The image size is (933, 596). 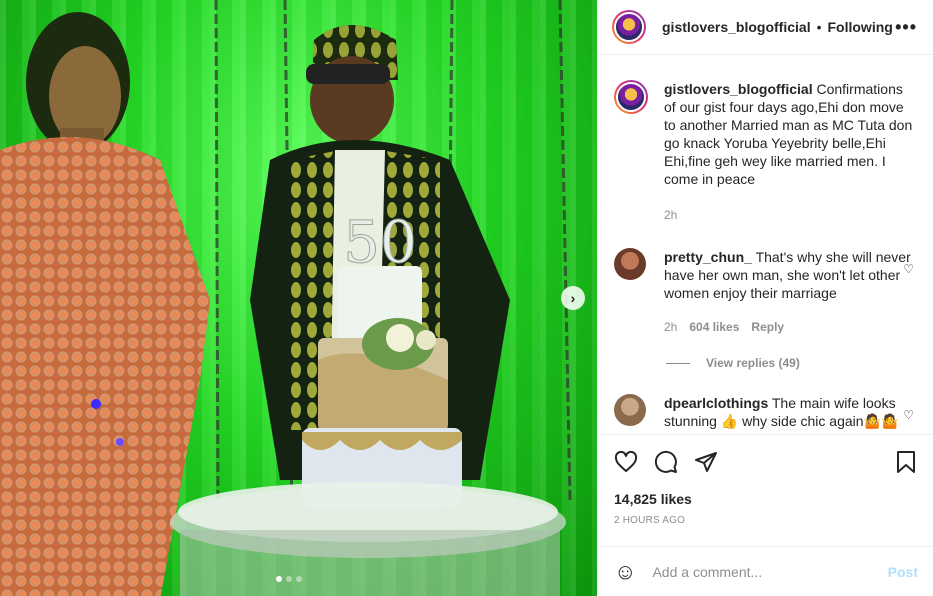 What do you see at coordinates (906, 462) in the screenshot?
I see `save-bookmark-icon` at bounding box center [906, 462].